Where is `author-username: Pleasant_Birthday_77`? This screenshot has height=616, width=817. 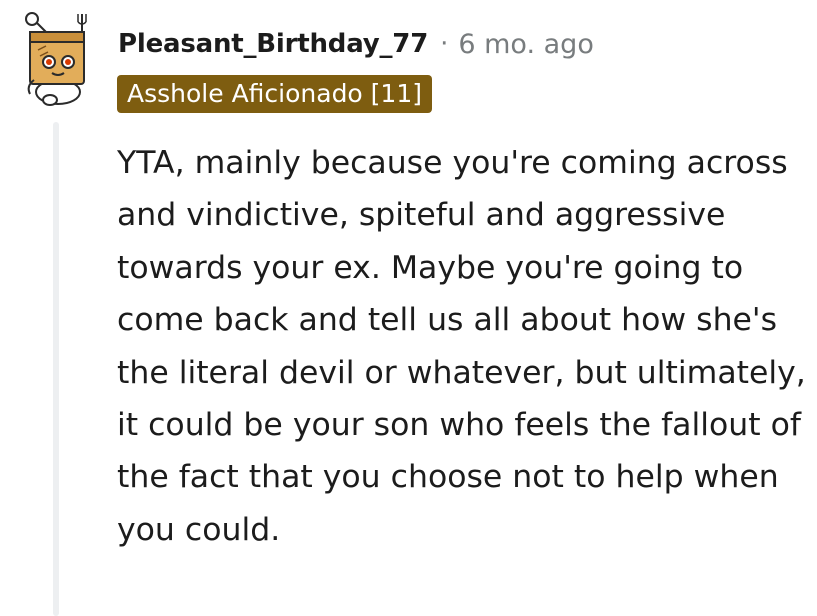 author-username: Pleasant_Birthday_77 is located at coordinates (273, 44).